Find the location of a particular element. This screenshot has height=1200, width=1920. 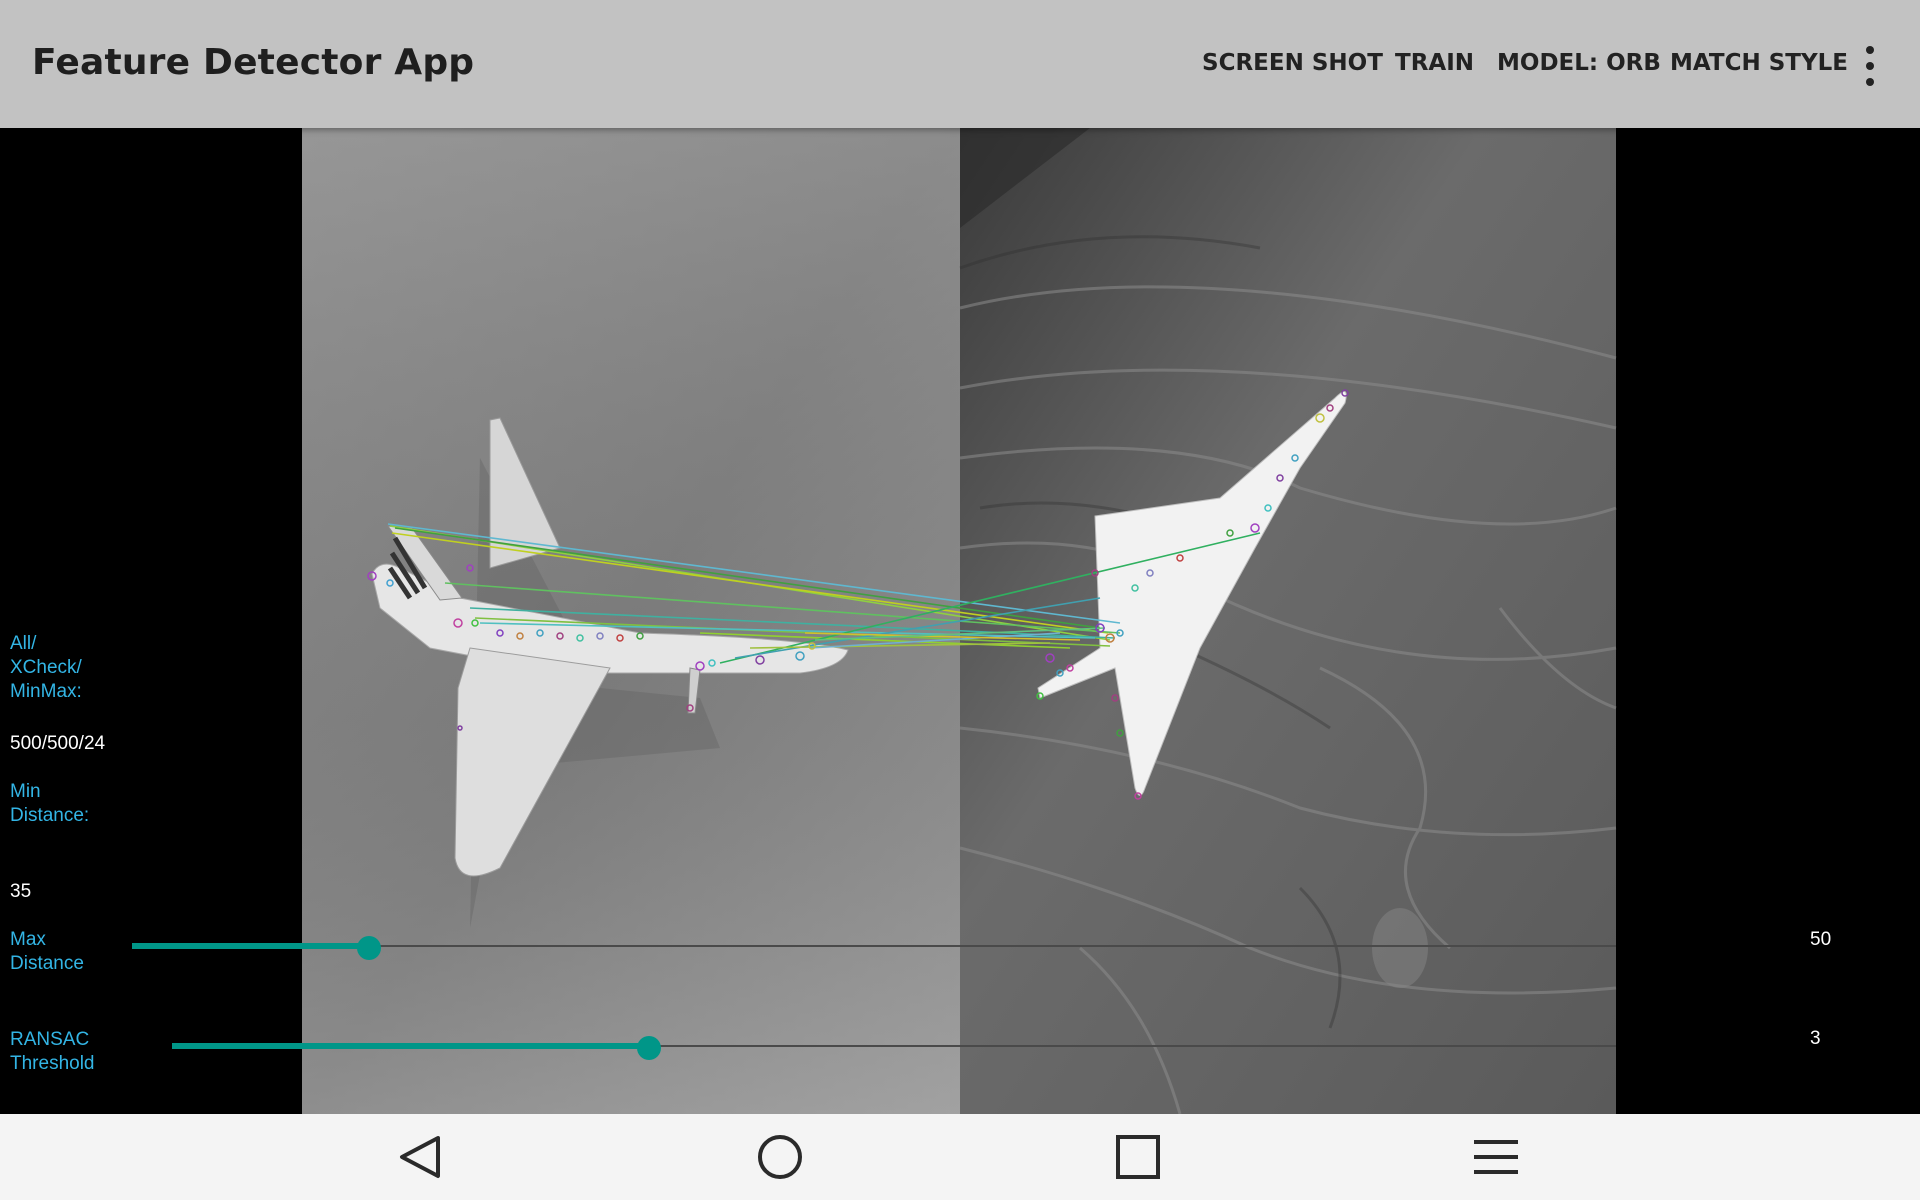

system-nav-bar is located at coordinates (960, 1157).